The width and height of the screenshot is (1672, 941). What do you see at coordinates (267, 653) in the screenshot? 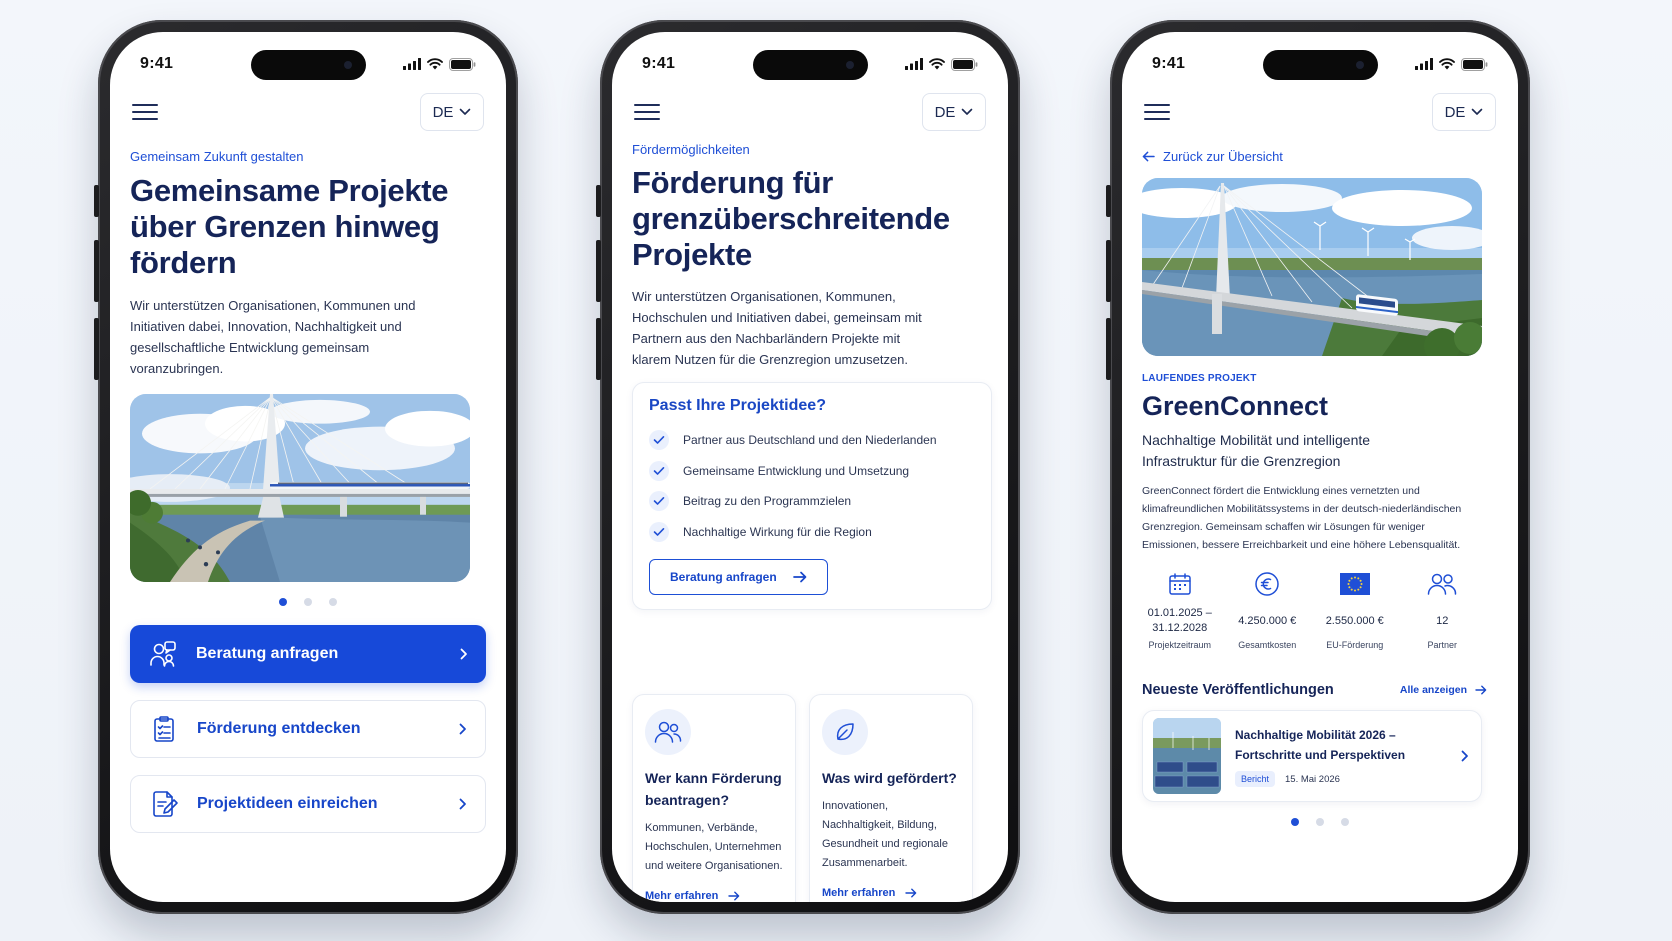
I see `cta-label: Beratung anfragen` at bounding box center [267, 653].